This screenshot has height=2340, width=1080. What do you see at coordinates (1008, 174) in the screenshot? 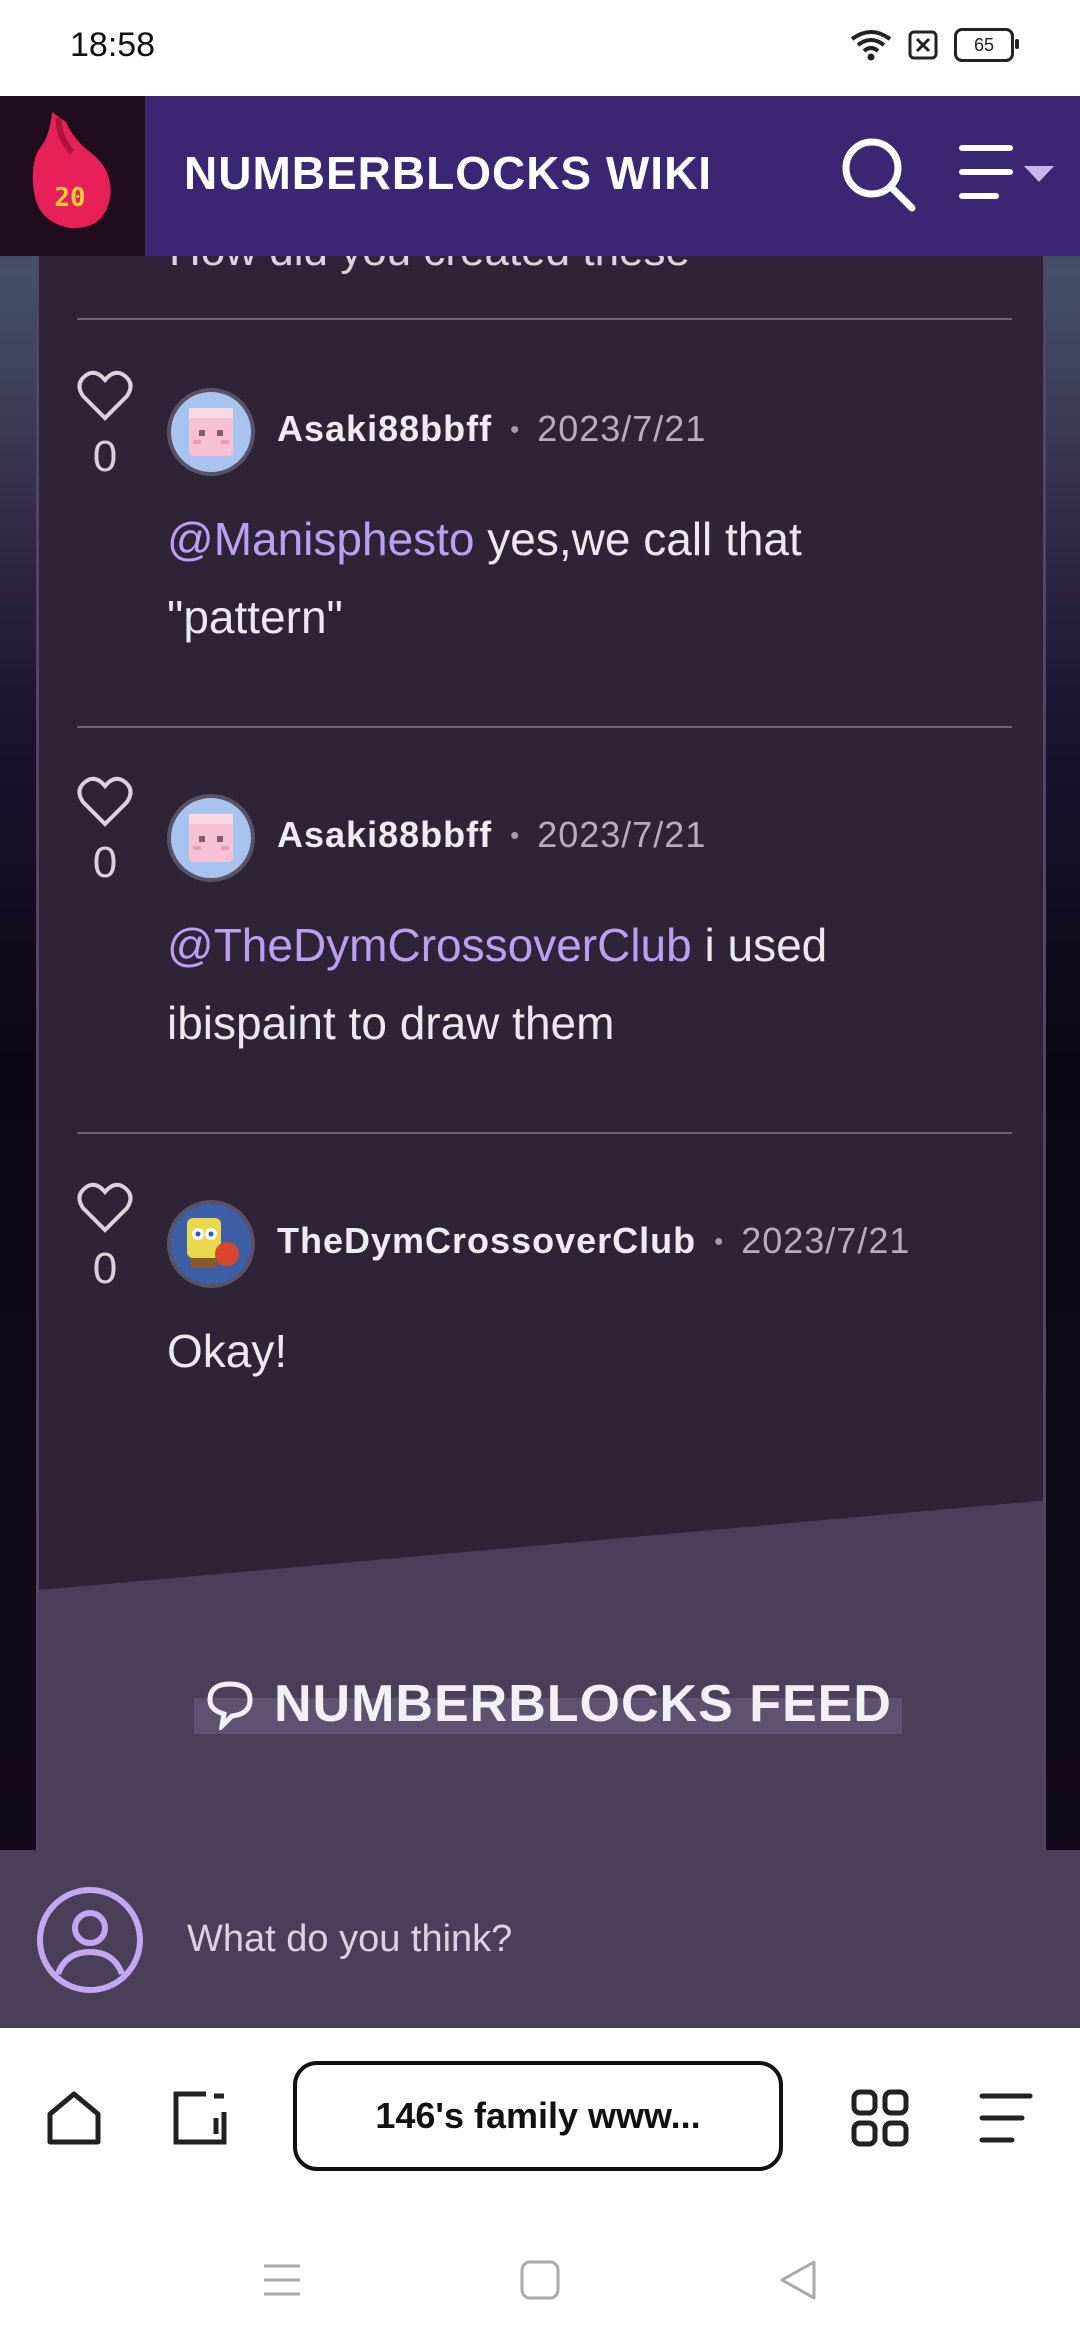
I see `hamburger-menu-icon` at bounding box center [1008, 174].